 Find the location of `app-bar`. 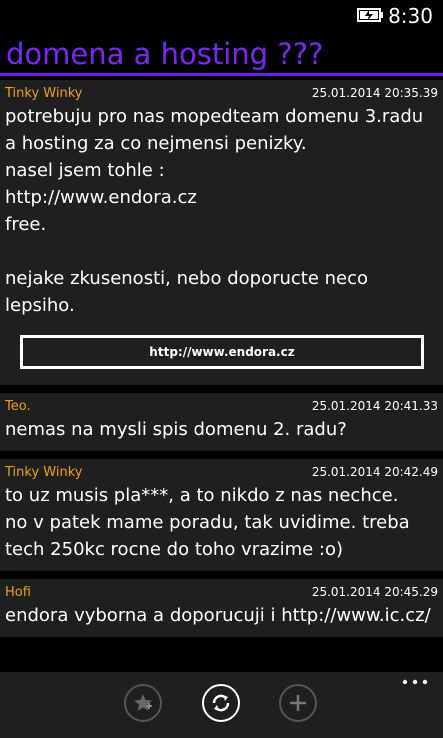

app-bar is located at coordinates (221, 705).